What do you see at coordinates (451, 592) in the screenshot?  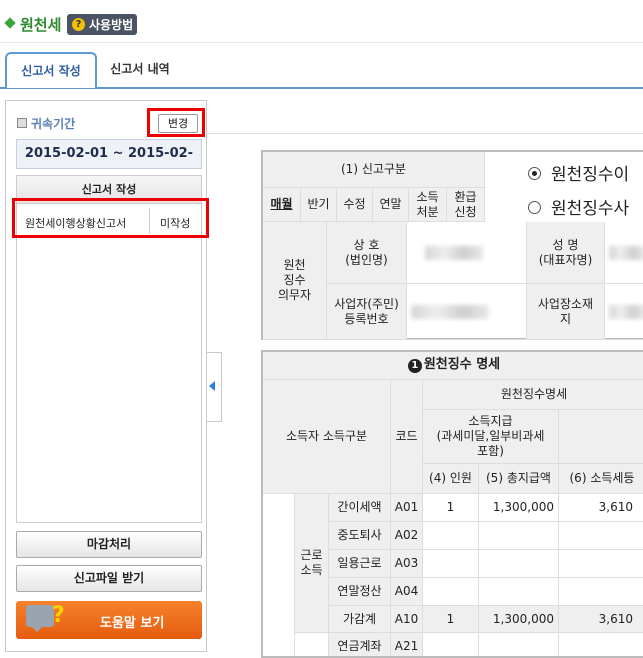 I see `row-count-a04` at bounding box center [451, 592].